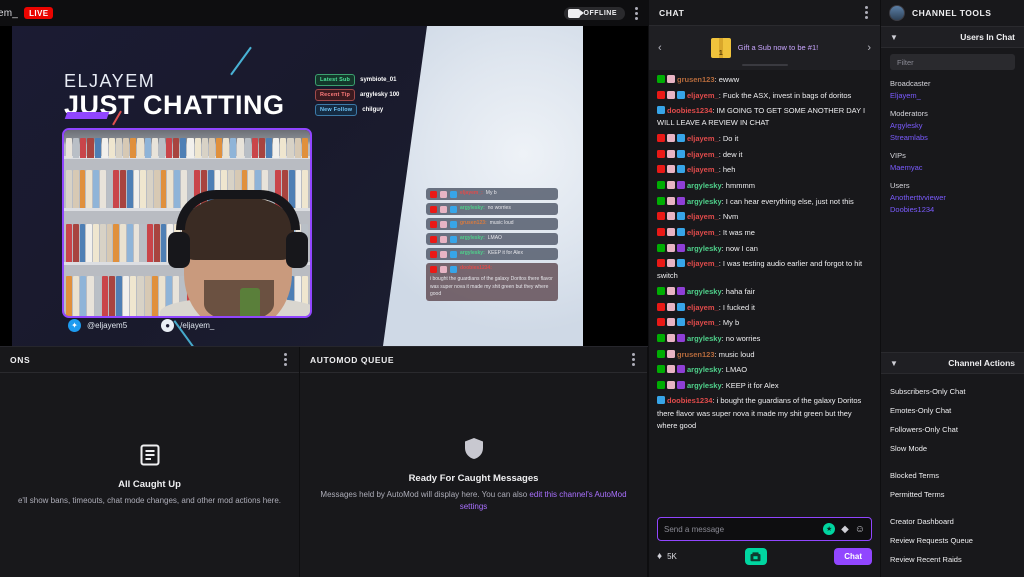  What do you see at coordinates (866, 12) in the screenshot?
I see `chat-menu-icon` at bounding box center [866, 12].